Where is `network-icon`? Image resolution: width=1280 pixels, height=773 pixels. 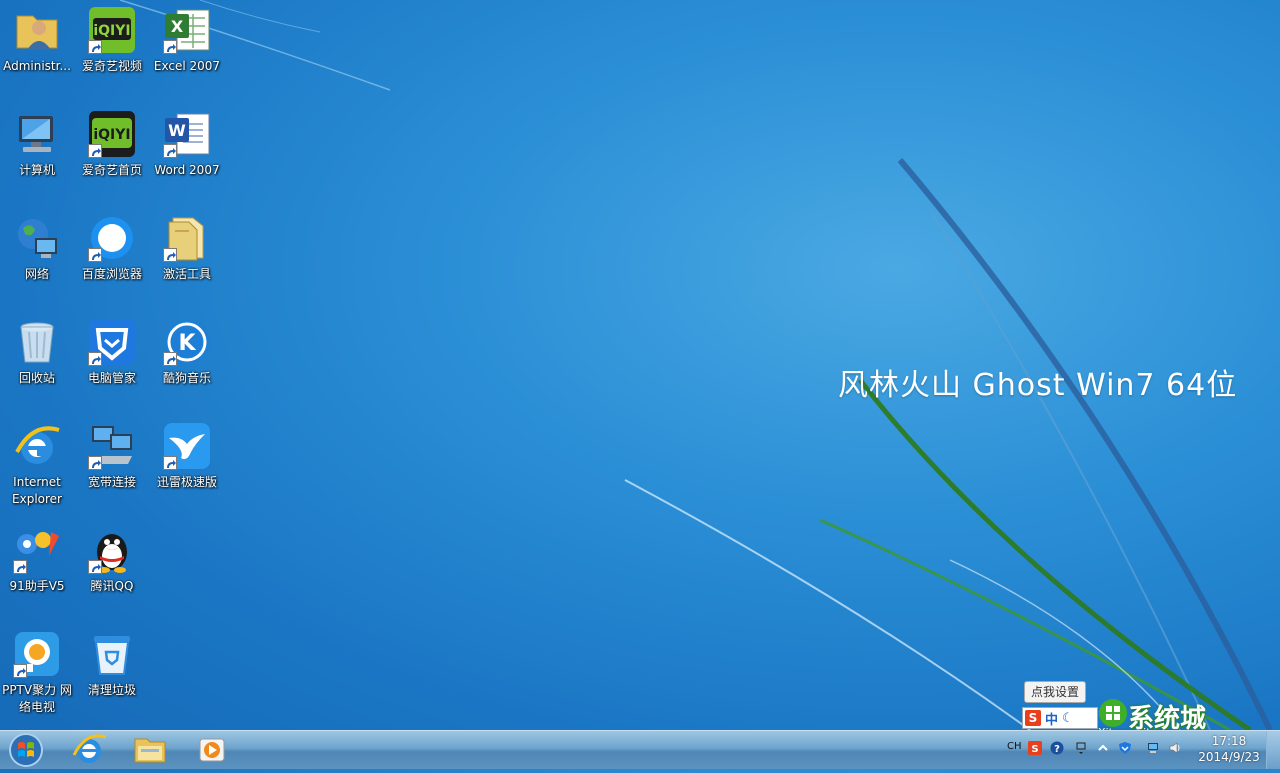 network-icon is located at coordinates (37, 238).